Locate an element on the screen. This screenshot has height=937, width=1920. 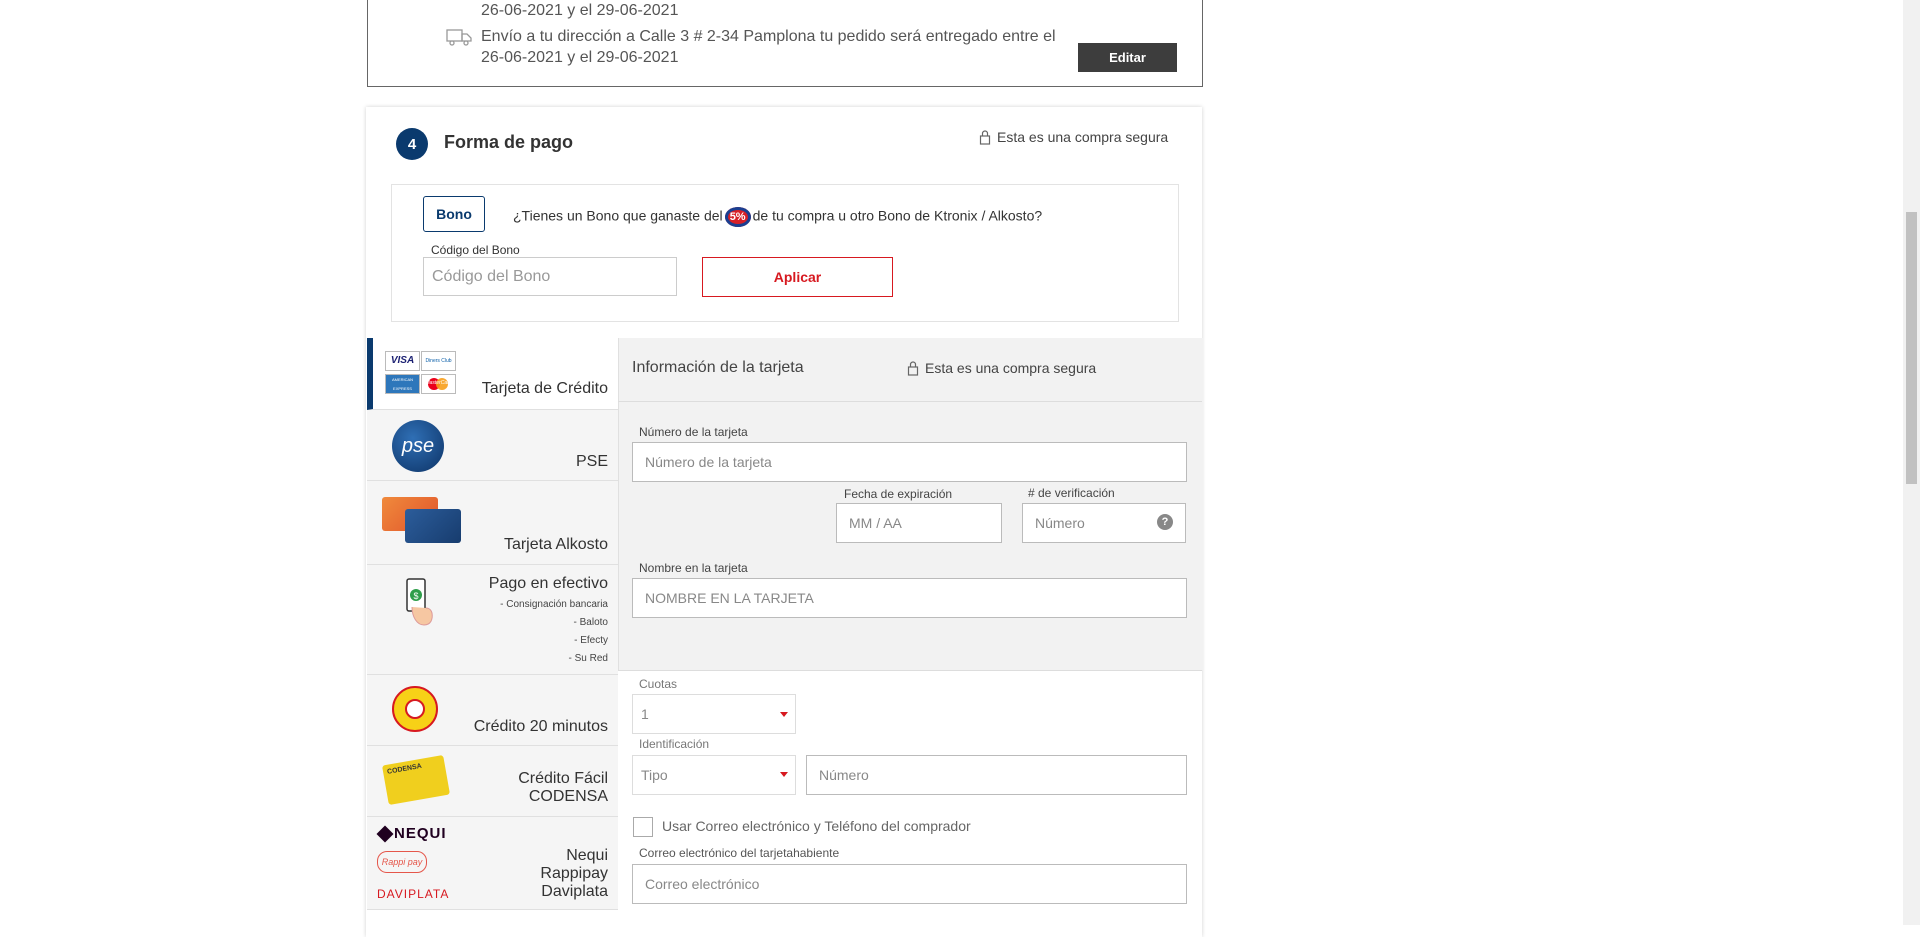
method-daviplata-label: Daviplata is located at coordinates (574, 891).